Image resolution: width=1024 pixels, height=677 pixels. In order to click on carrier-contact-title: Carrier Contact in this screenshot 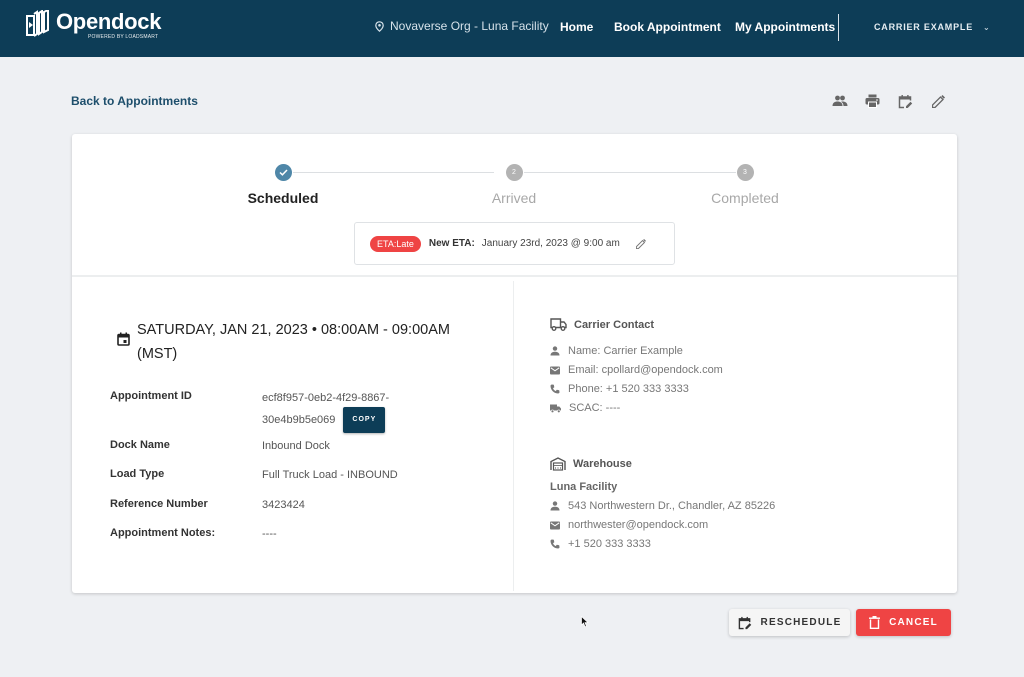, I will do `click(614, 324)`.